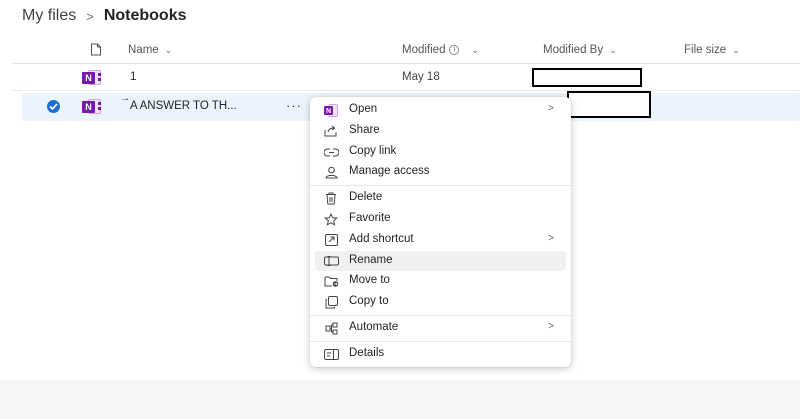 The image size is (800, 419). Describe the element at coordinates (712, 50) in the screenshot. I see `column-header-file-size: File size ⌄` at that location.